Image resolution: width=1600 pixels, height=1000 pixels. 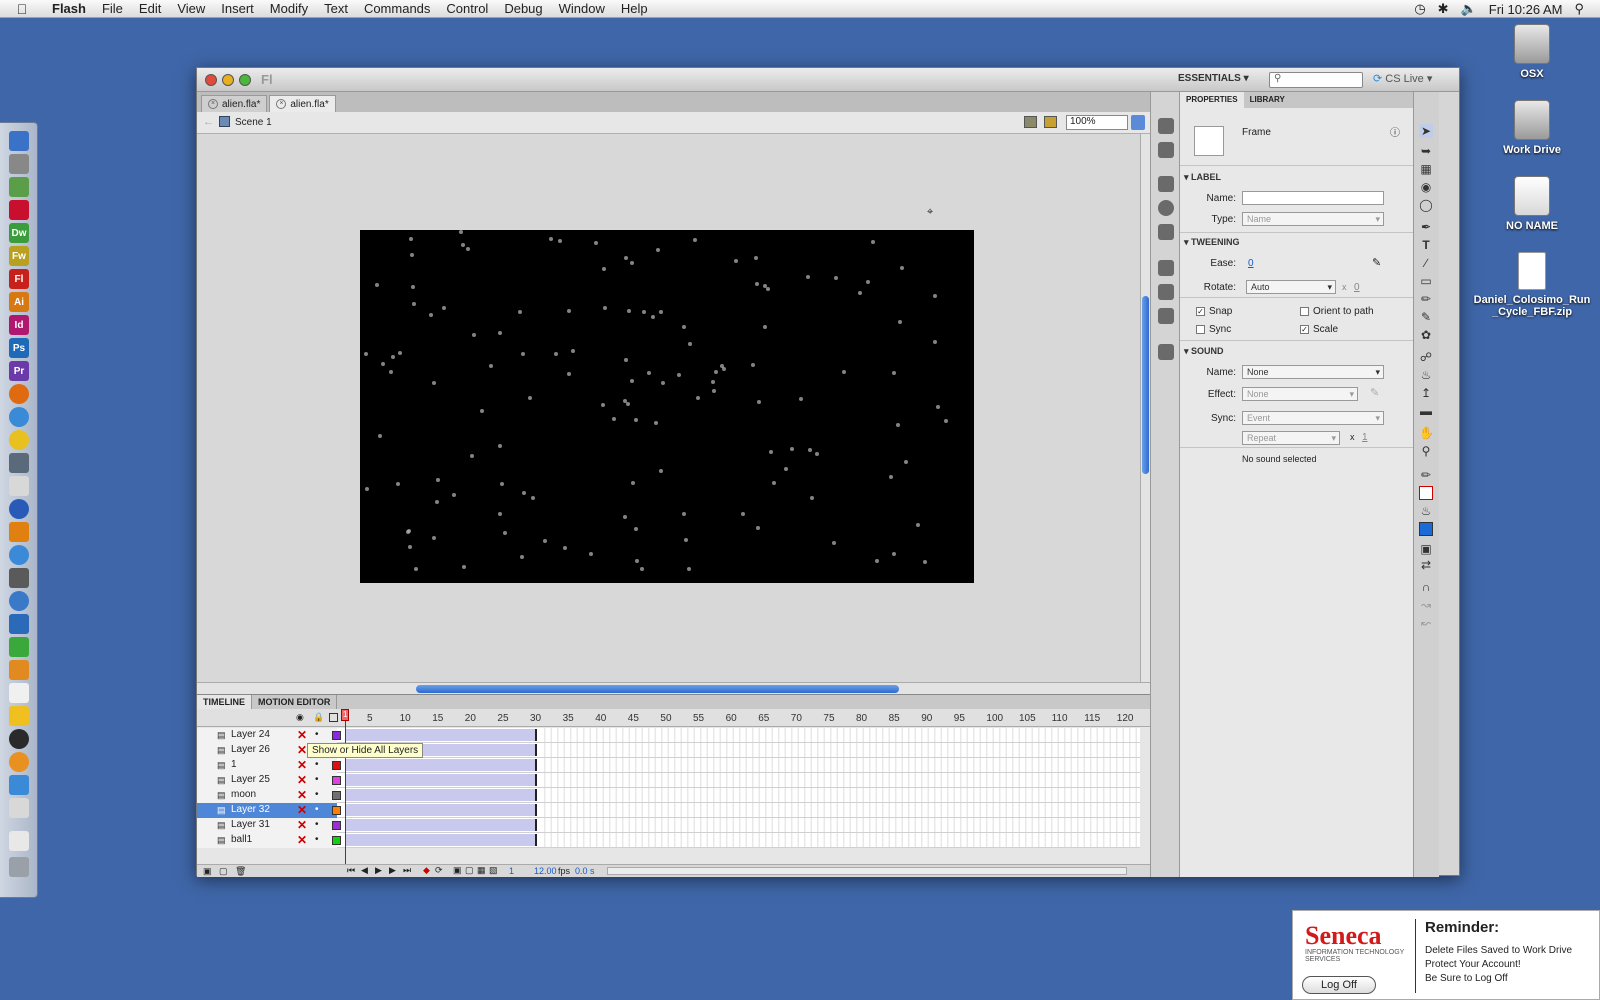 What do you see at coordinates (223, 871) in the screenshot?
I see `new-folder-icon: ▢` at bounding box center [223, 871].